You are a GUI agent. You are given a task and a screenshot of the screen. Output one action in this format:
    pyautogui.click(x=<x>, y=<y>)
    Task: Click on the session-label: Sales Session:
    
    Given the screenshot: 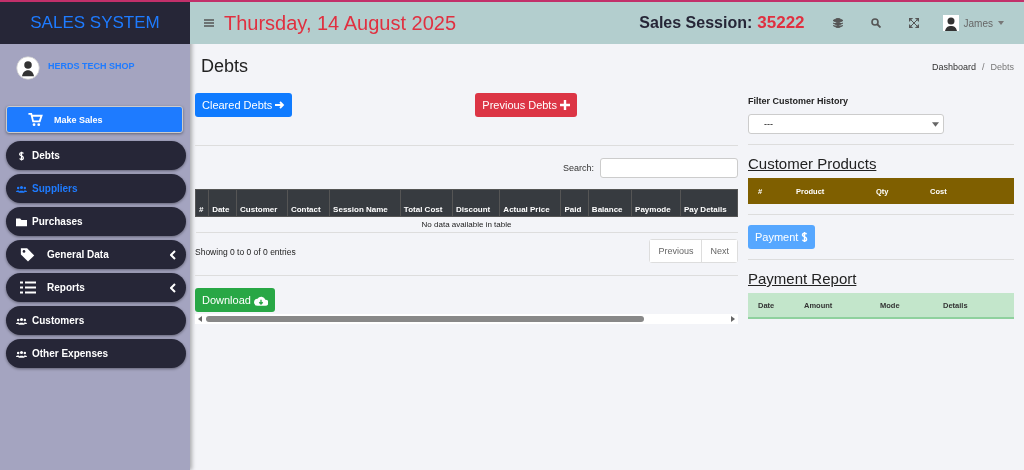 What is the action you would take?
    pyautogui.click(x=696, y=23)
    